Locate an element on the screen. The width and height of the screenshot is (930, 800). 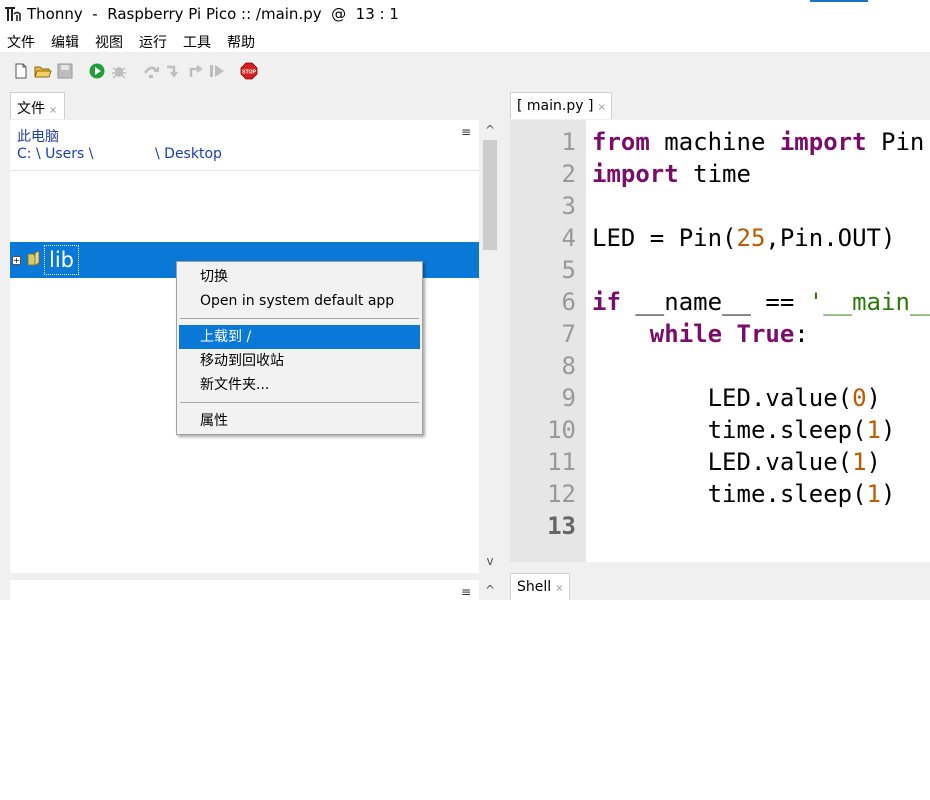
device-files-scrollbar: ^ is located at coordinates (490, 590).